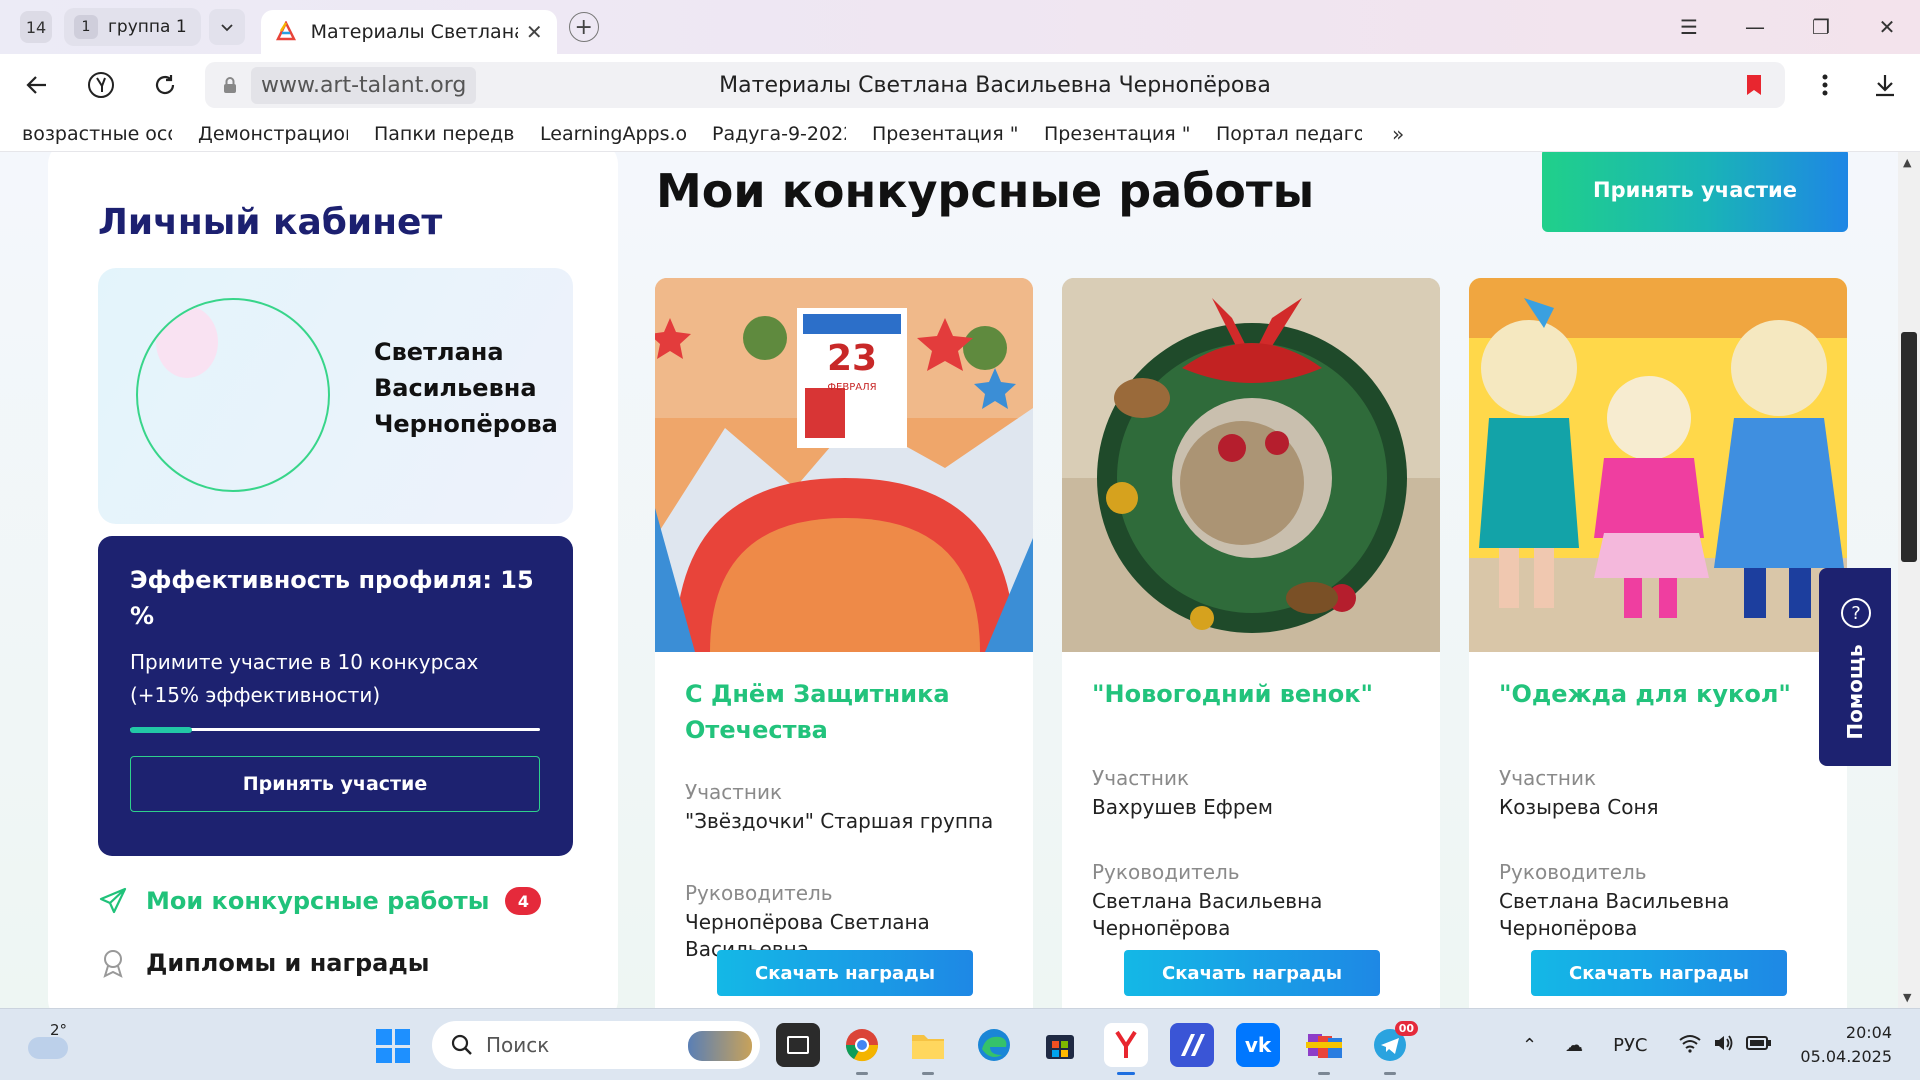  What do you see at coordinates (1758, 1045) in the screenshot?
I see `battery-icon` at bounding box center [1758, 1045].